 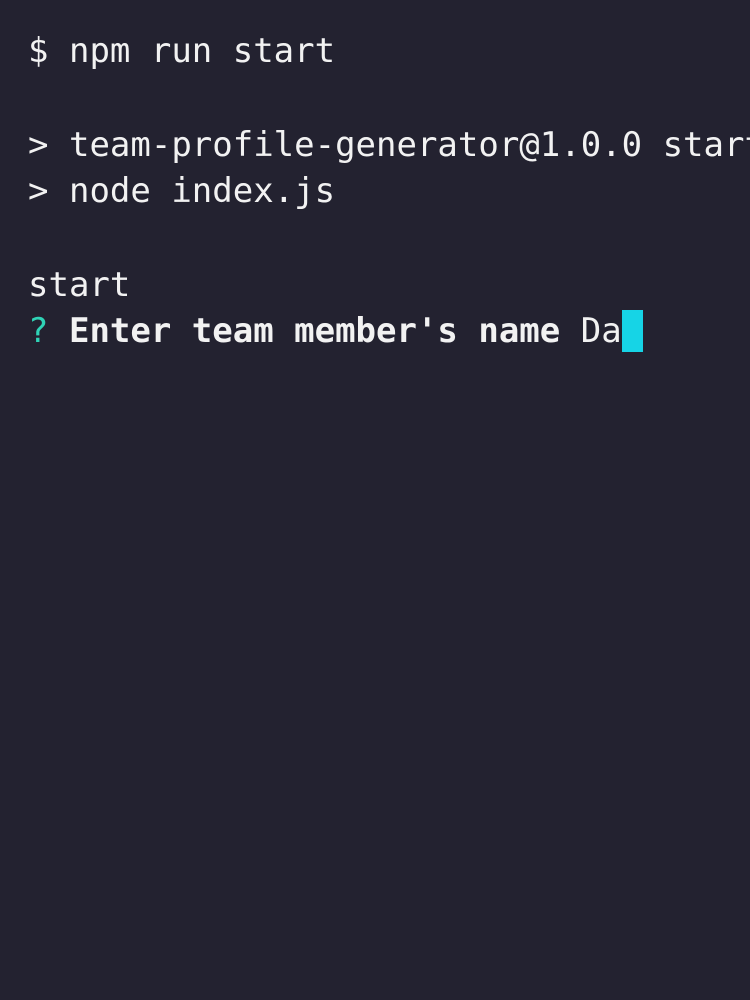 I want to click on text-cursor, so click(x=632, y=331).